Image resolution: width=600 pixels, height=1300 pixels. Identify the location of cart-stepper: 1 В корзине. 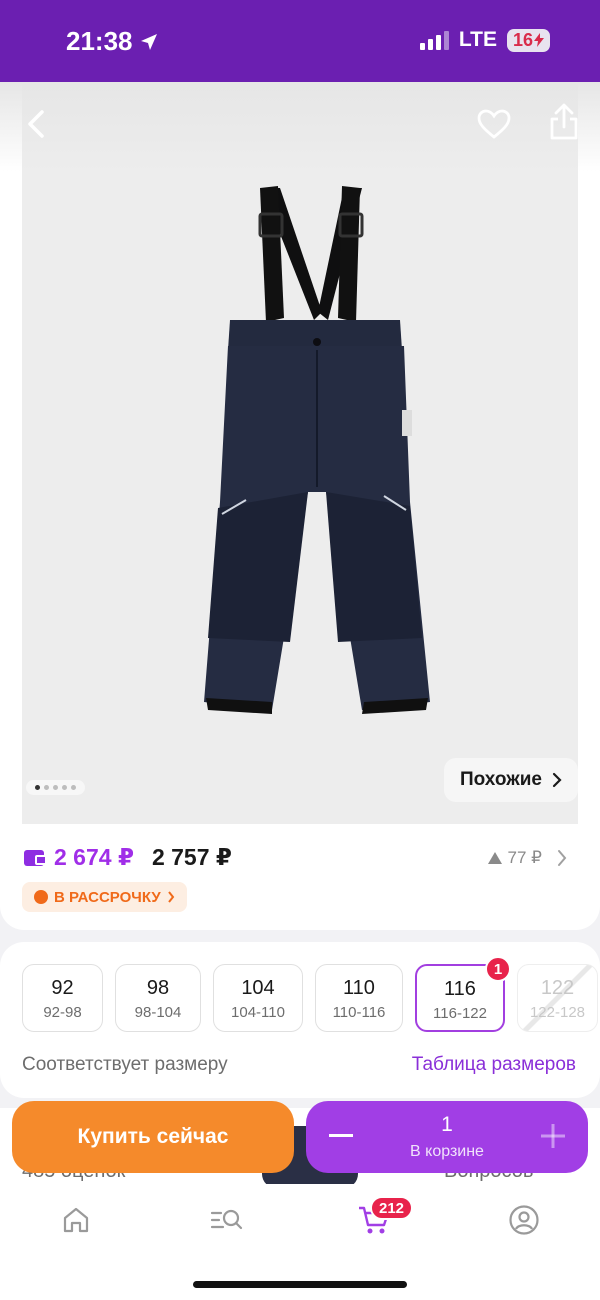
(447, 1137).